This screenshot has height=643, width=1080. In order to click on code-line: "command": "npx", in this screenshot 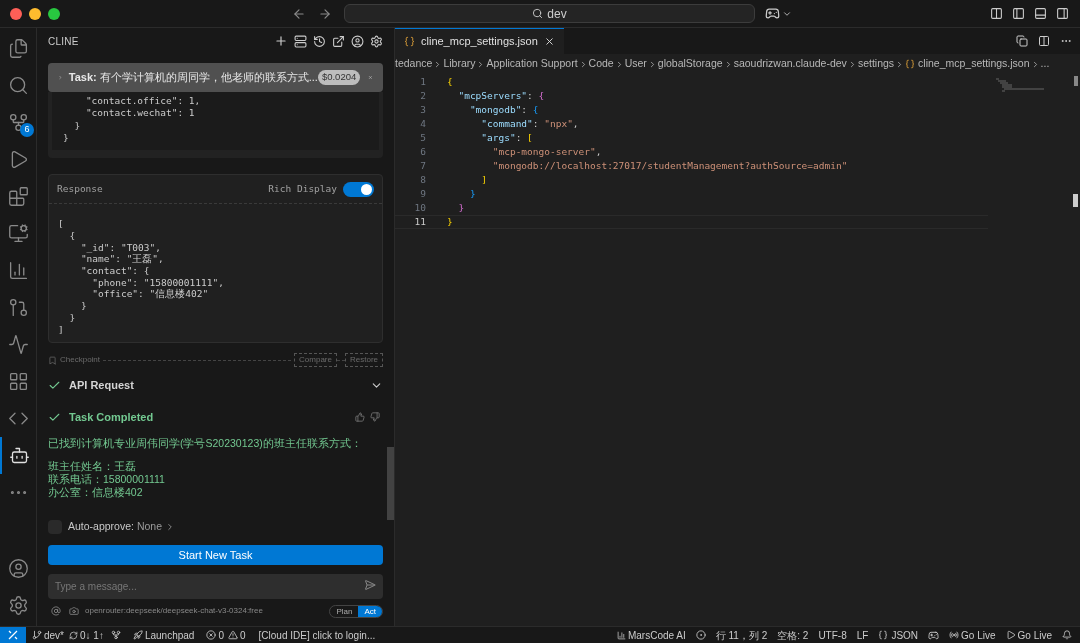, I will do `click(529, 123)`.